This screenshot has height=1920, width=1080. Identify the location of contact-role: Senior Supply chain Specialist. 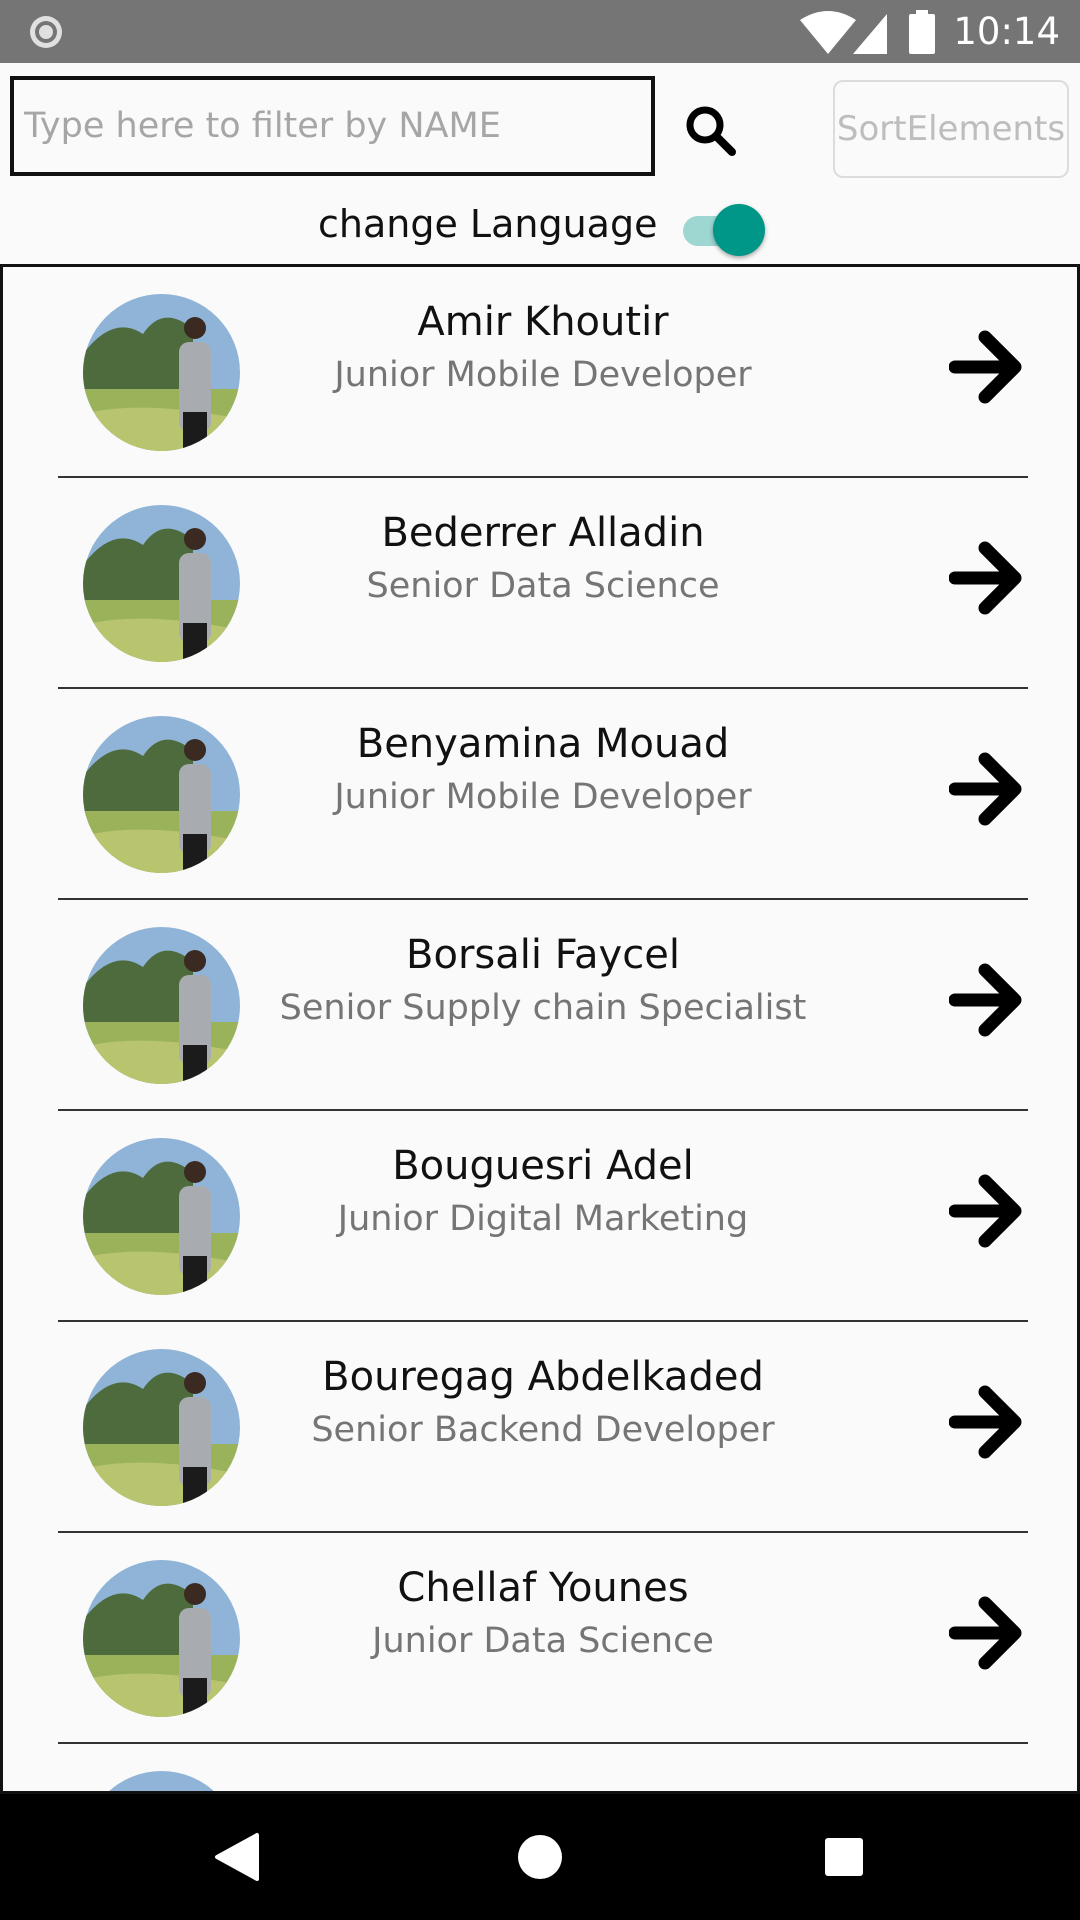
(543, 1008).